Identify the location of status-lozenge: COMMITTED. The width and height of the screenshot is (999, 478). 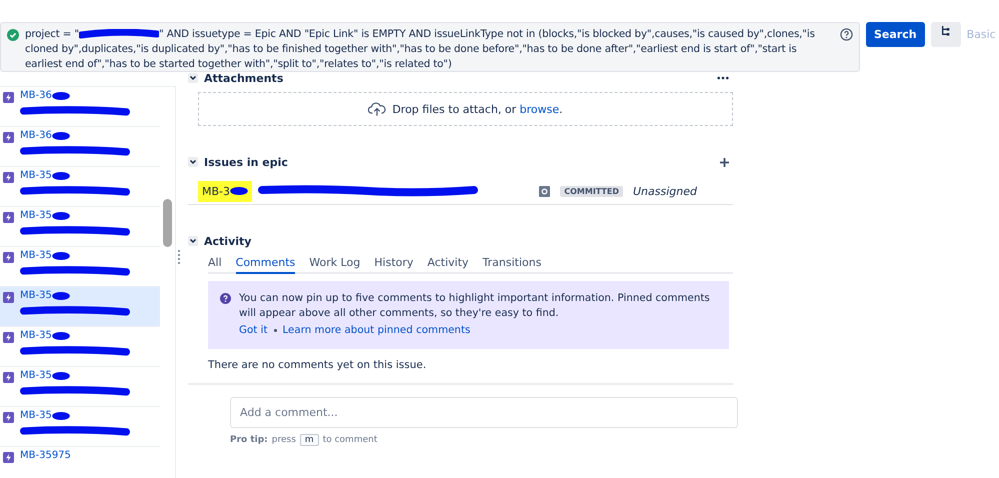
(591, 191).